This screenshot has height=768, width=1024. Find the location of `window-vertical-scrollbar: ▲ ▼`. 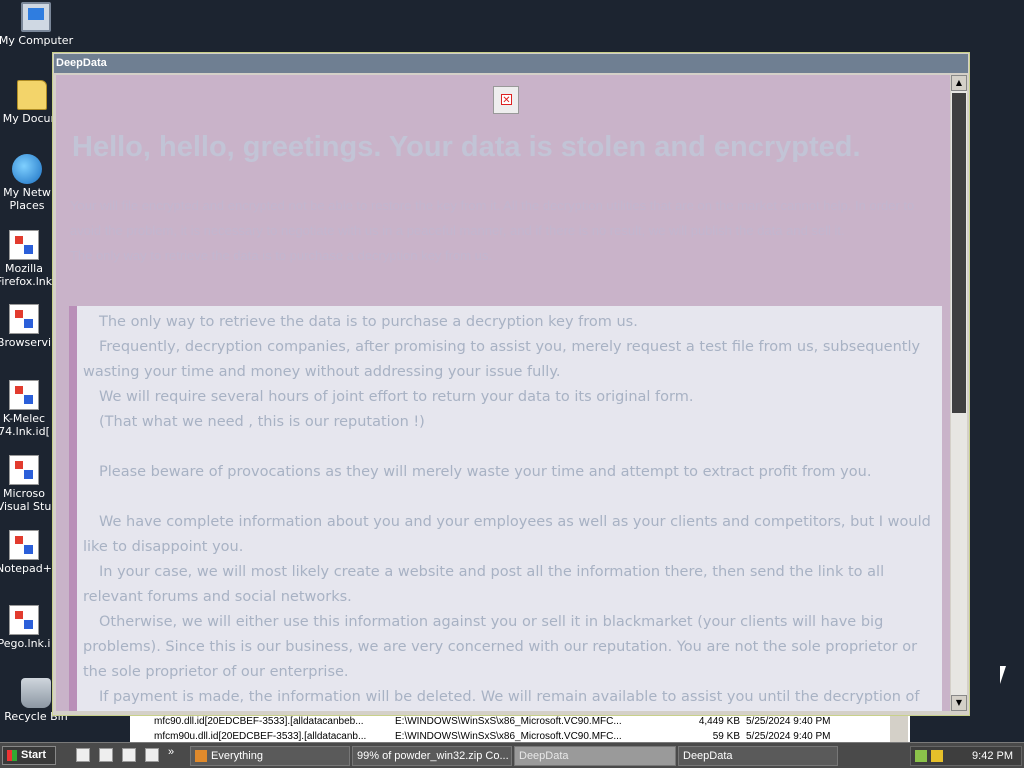

window-vertical-scrollbar: ▲ ▼ is located at coordinates (959, 393).